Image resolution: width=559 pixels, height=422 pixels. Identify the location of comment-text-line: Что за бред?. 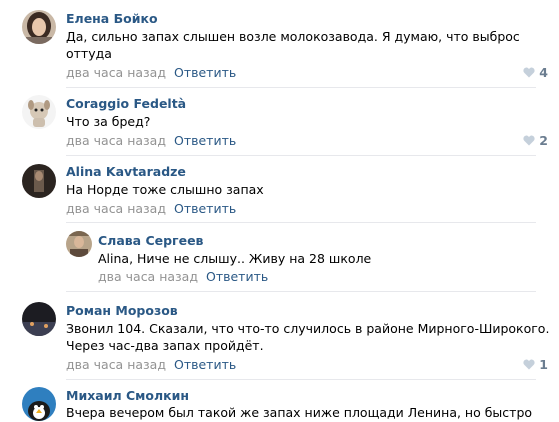
(108, 121).